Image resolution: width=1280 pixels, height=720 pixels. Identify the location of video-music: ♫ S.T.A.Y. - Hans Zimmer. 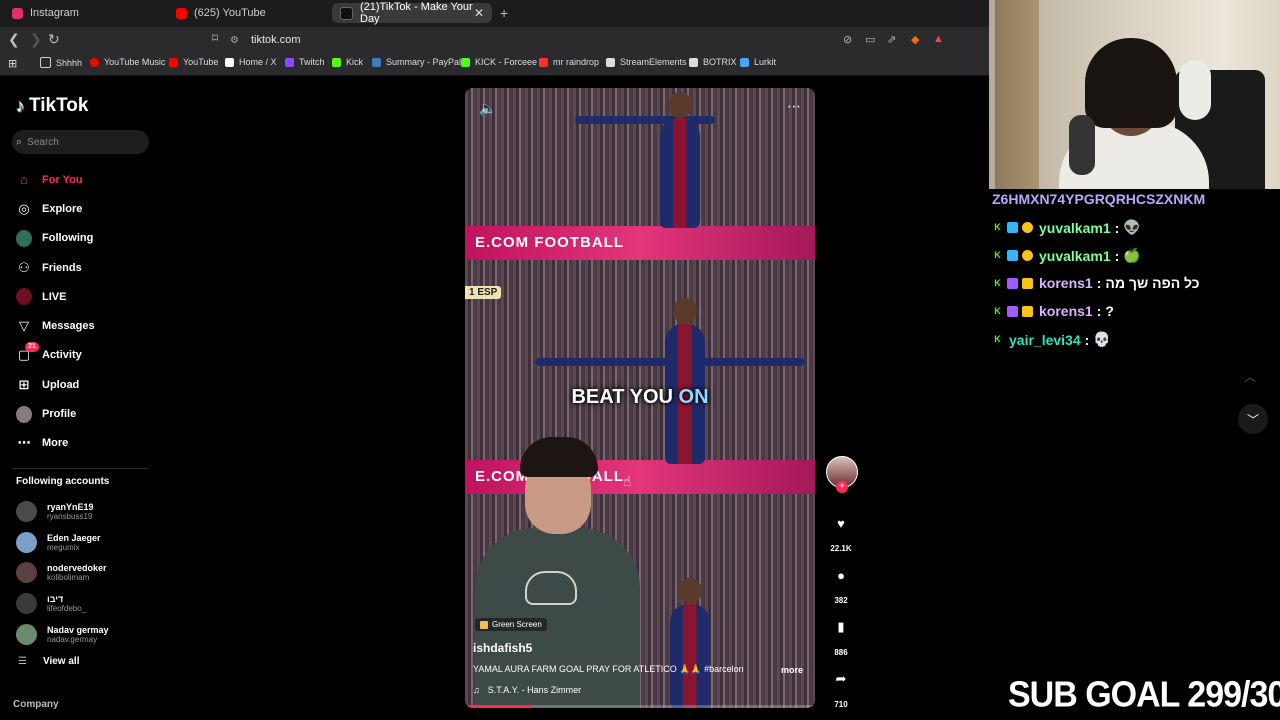
(527, 690).